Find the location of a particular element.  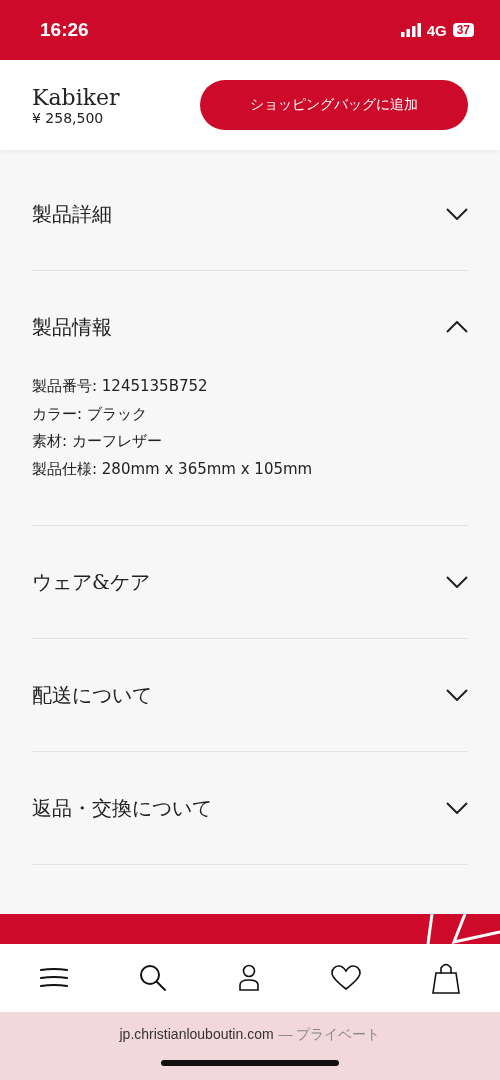

battery-level: 37 is located at coordinates (463, 30).